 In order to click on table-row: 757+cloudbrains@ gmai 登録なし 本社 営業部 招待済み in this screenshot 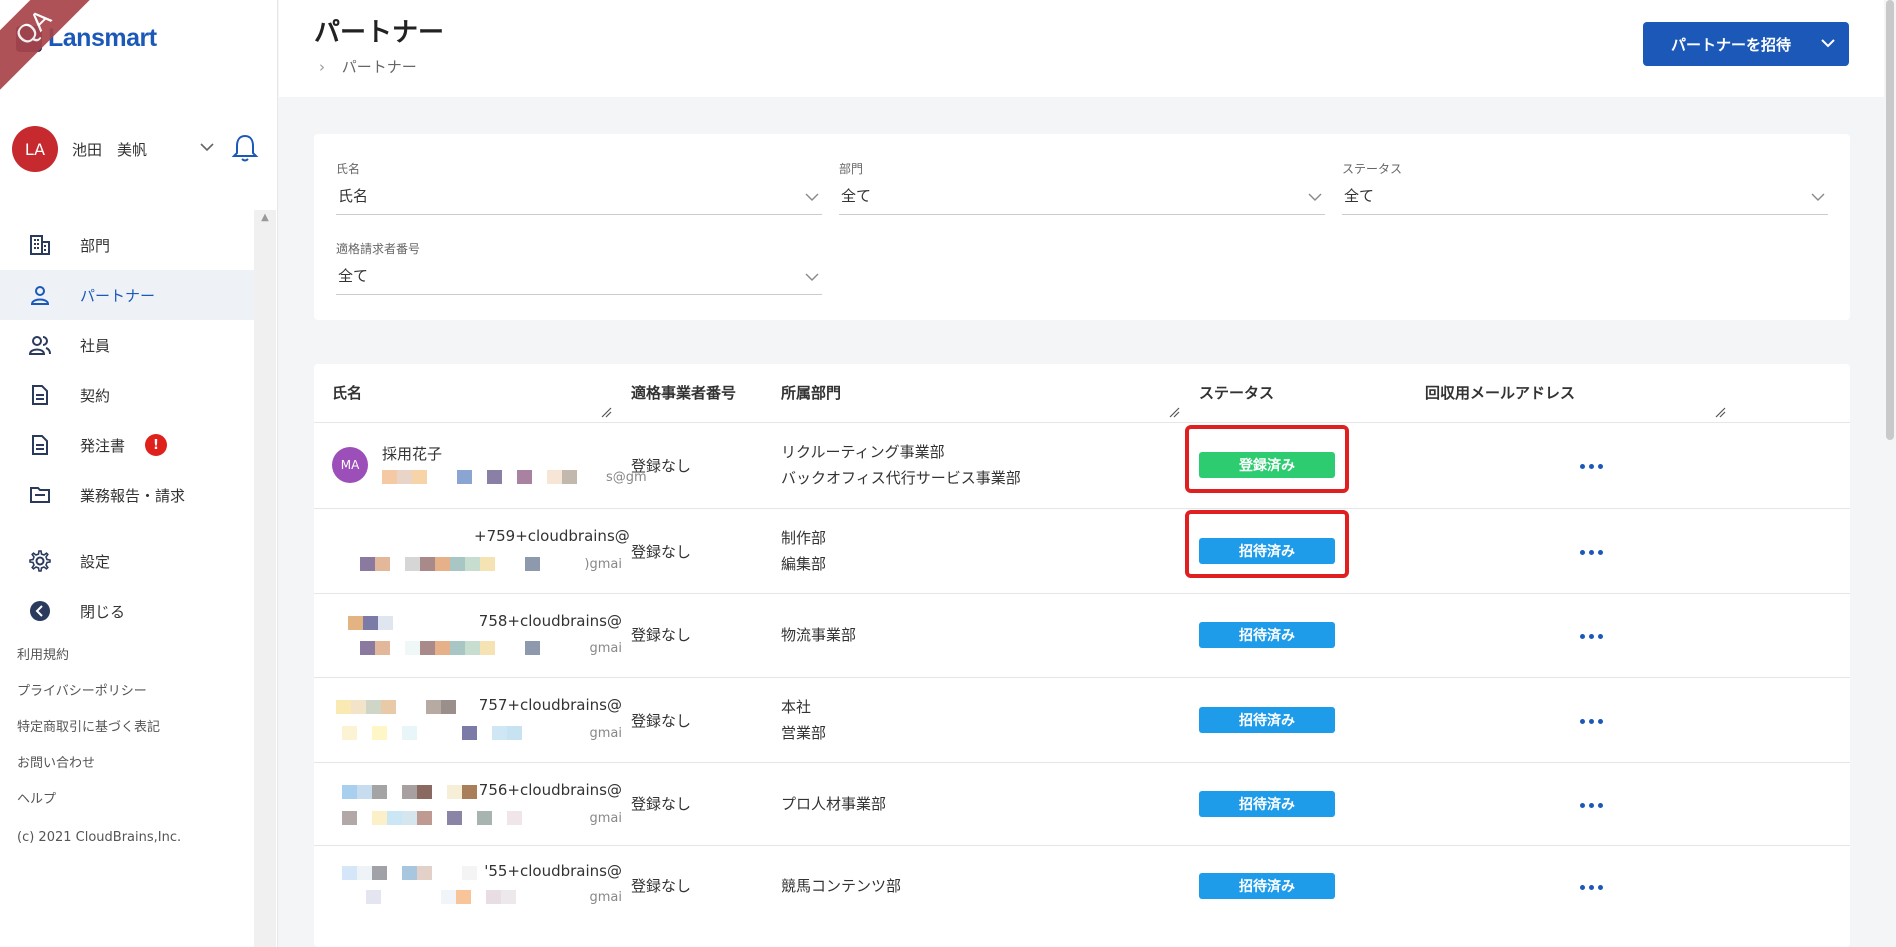, I will do `click(1082, 719)`.